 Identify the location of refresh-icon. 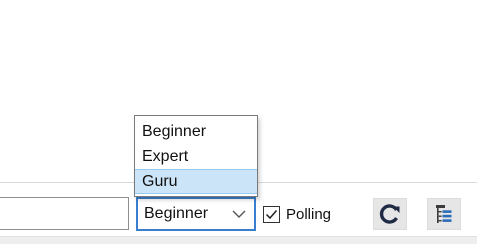
(389, 214).